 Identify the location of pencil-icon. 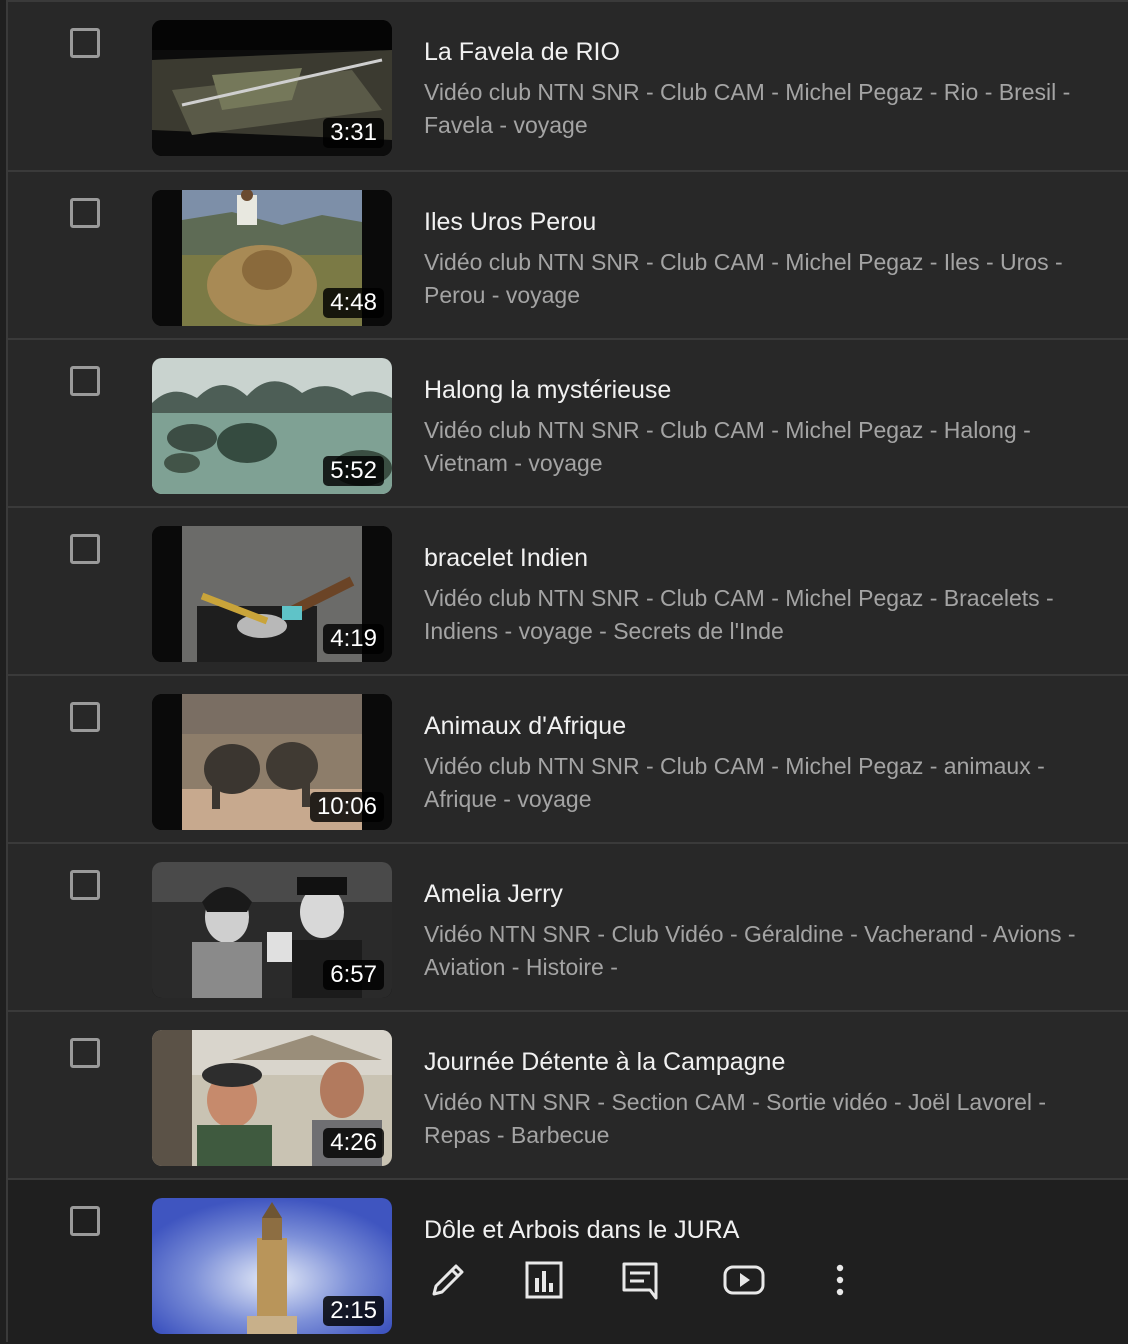
(448, 1280).